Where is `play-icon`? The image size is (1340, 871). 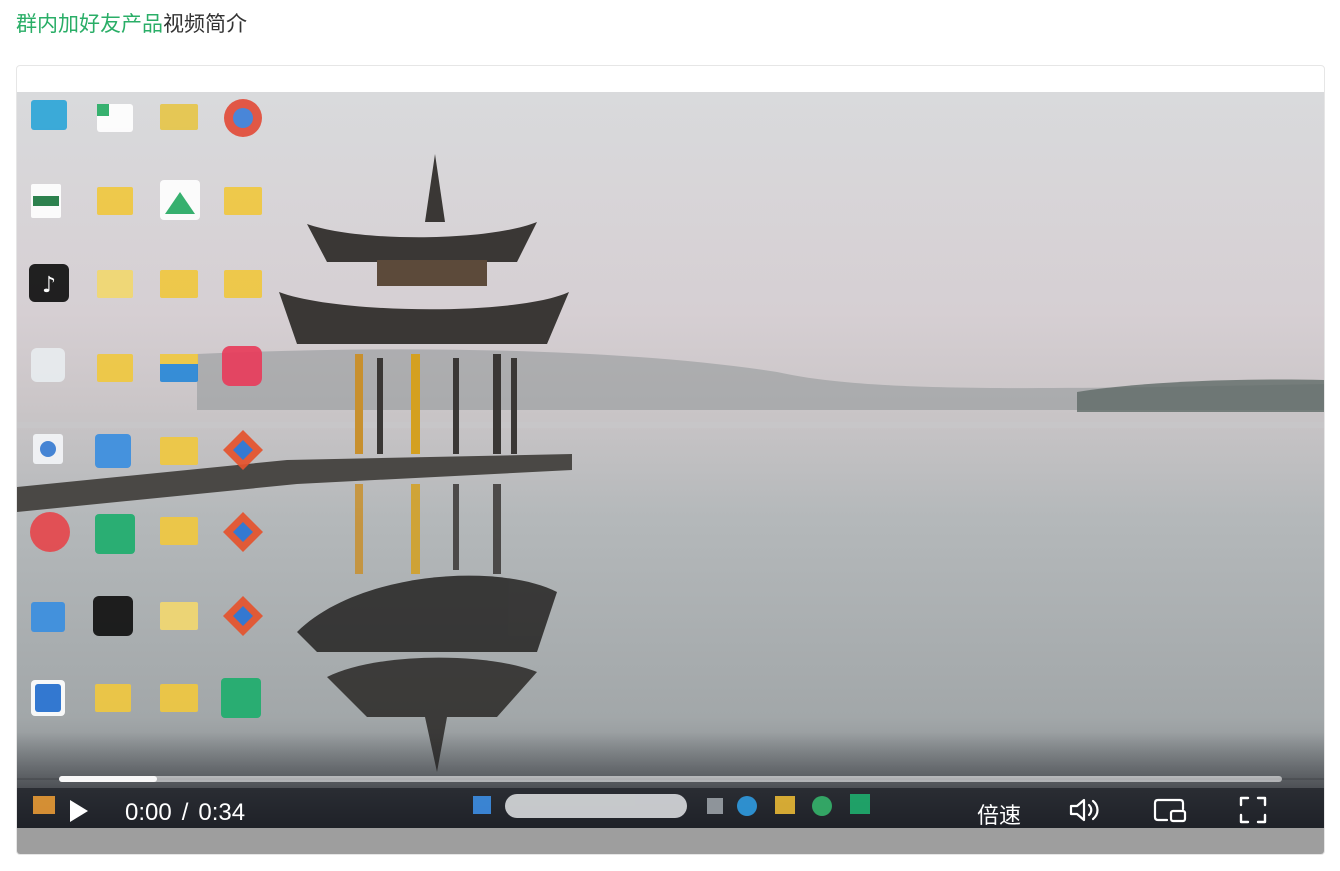 play-icon is located at coordinates (79, 811).